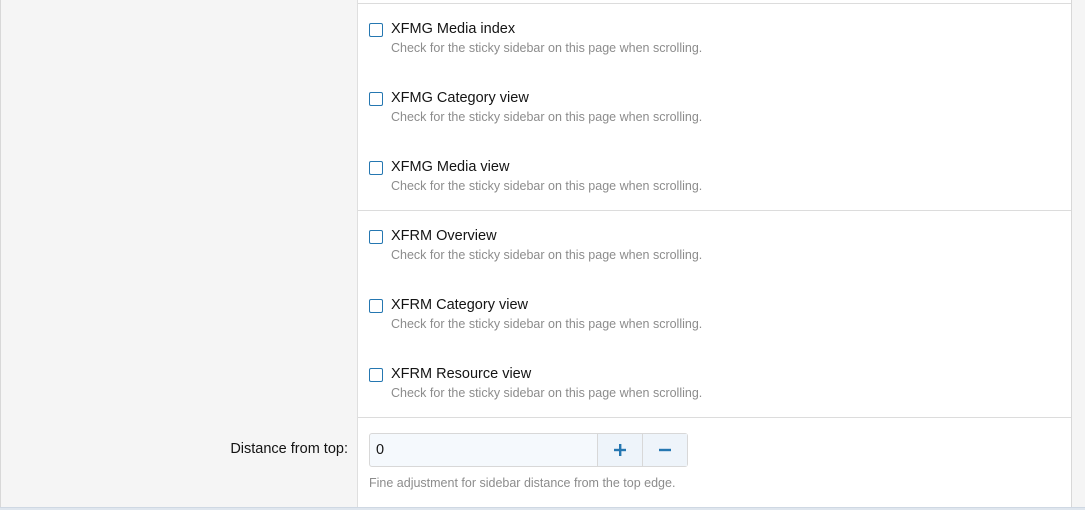 The image size is (1085, 510). Describe the element at coordinates (289, 449) in the screenshot. I see `distance-from-top-label: Distance from top:` at that location.